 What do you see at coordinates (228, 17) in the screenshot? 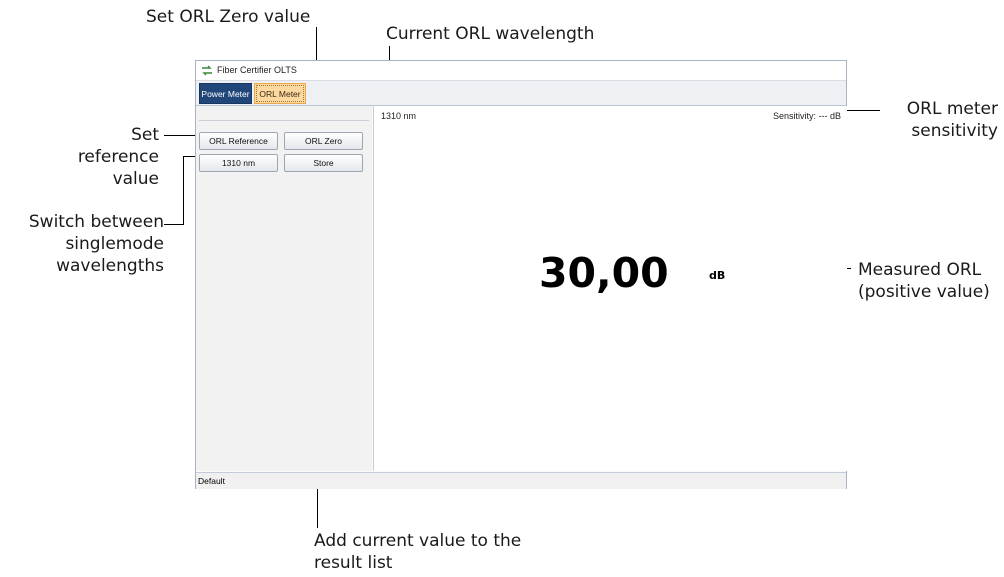
I see `callout-set-orl-zero: Set ORL Zero value` at bounding box center [228, 17].